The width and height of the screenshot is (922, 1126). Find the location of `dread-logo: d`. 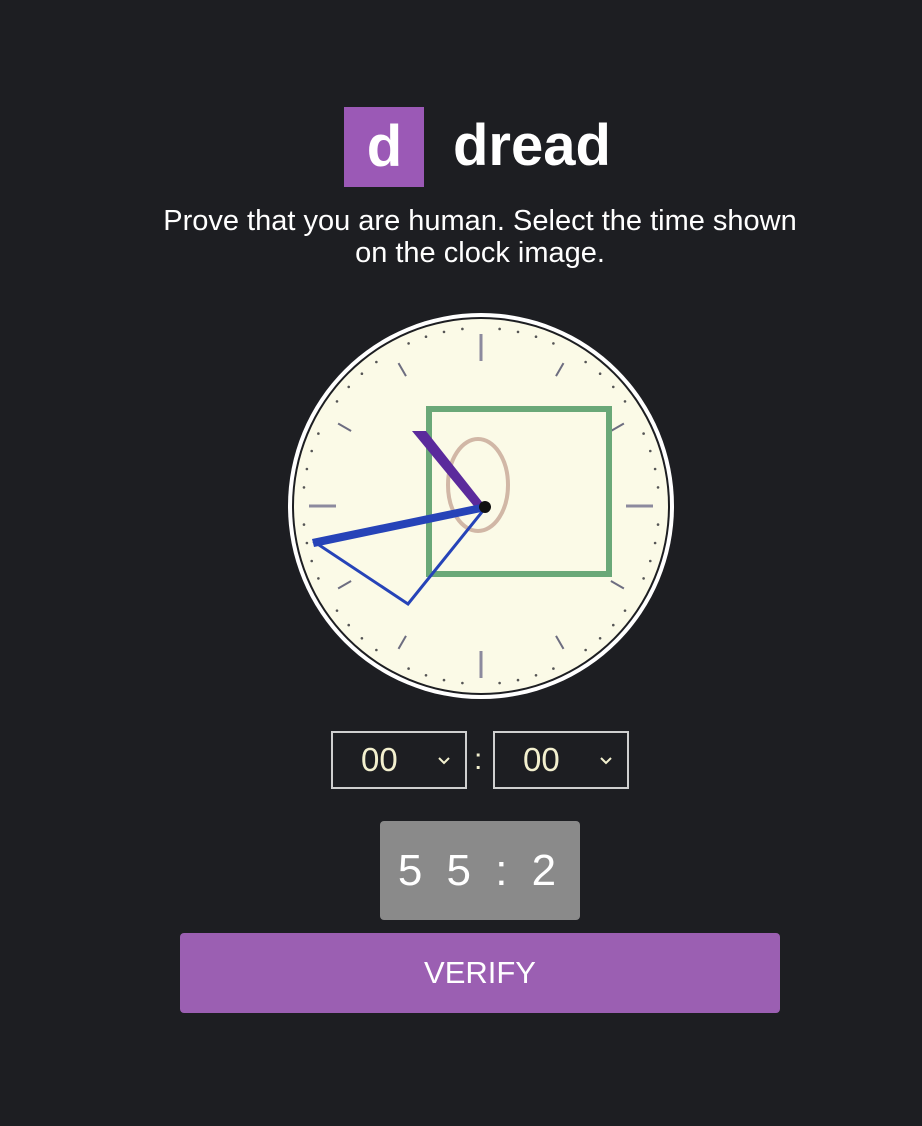

dread-logo: d is located at coordinates (384, 147).